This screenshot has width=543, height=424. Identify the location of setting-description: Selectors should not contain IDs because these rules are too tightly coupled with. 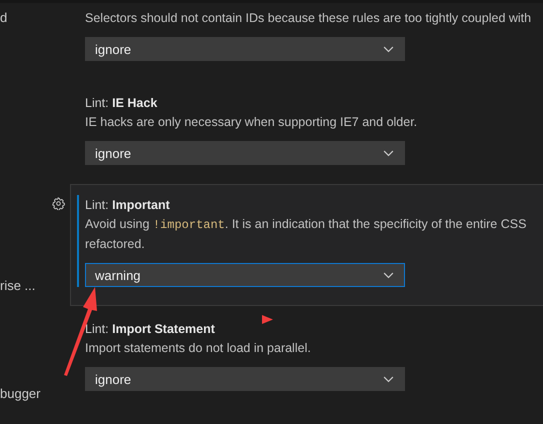
(308, 18).